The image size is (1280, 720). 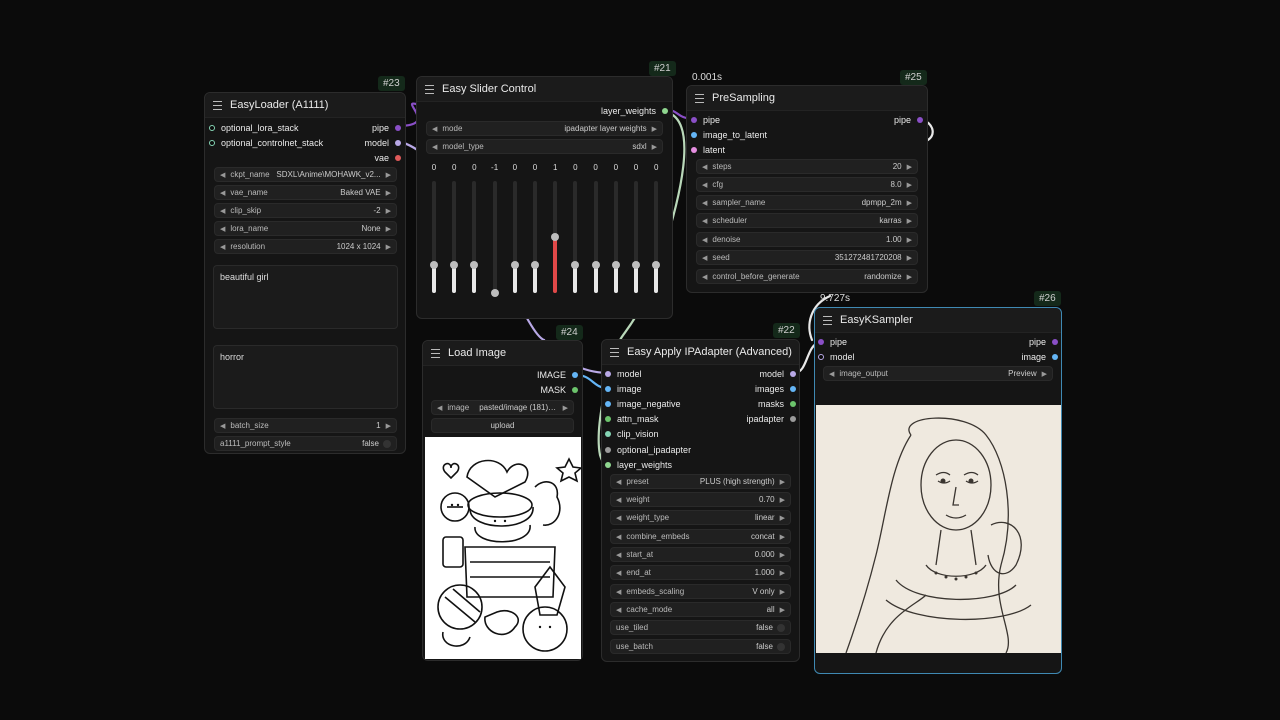 What do you see at coordinates (700, 352) in the screenshot?
I see `node-header: Easy Apply IPAdapter (Advanced)` at bounding box center [700, 352].